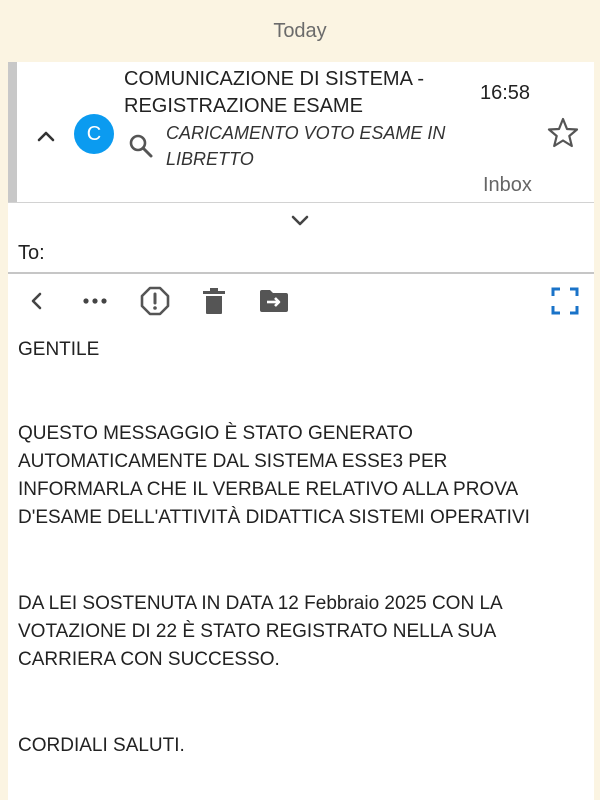  I want to click on report-spam-button, so click(155, 301).